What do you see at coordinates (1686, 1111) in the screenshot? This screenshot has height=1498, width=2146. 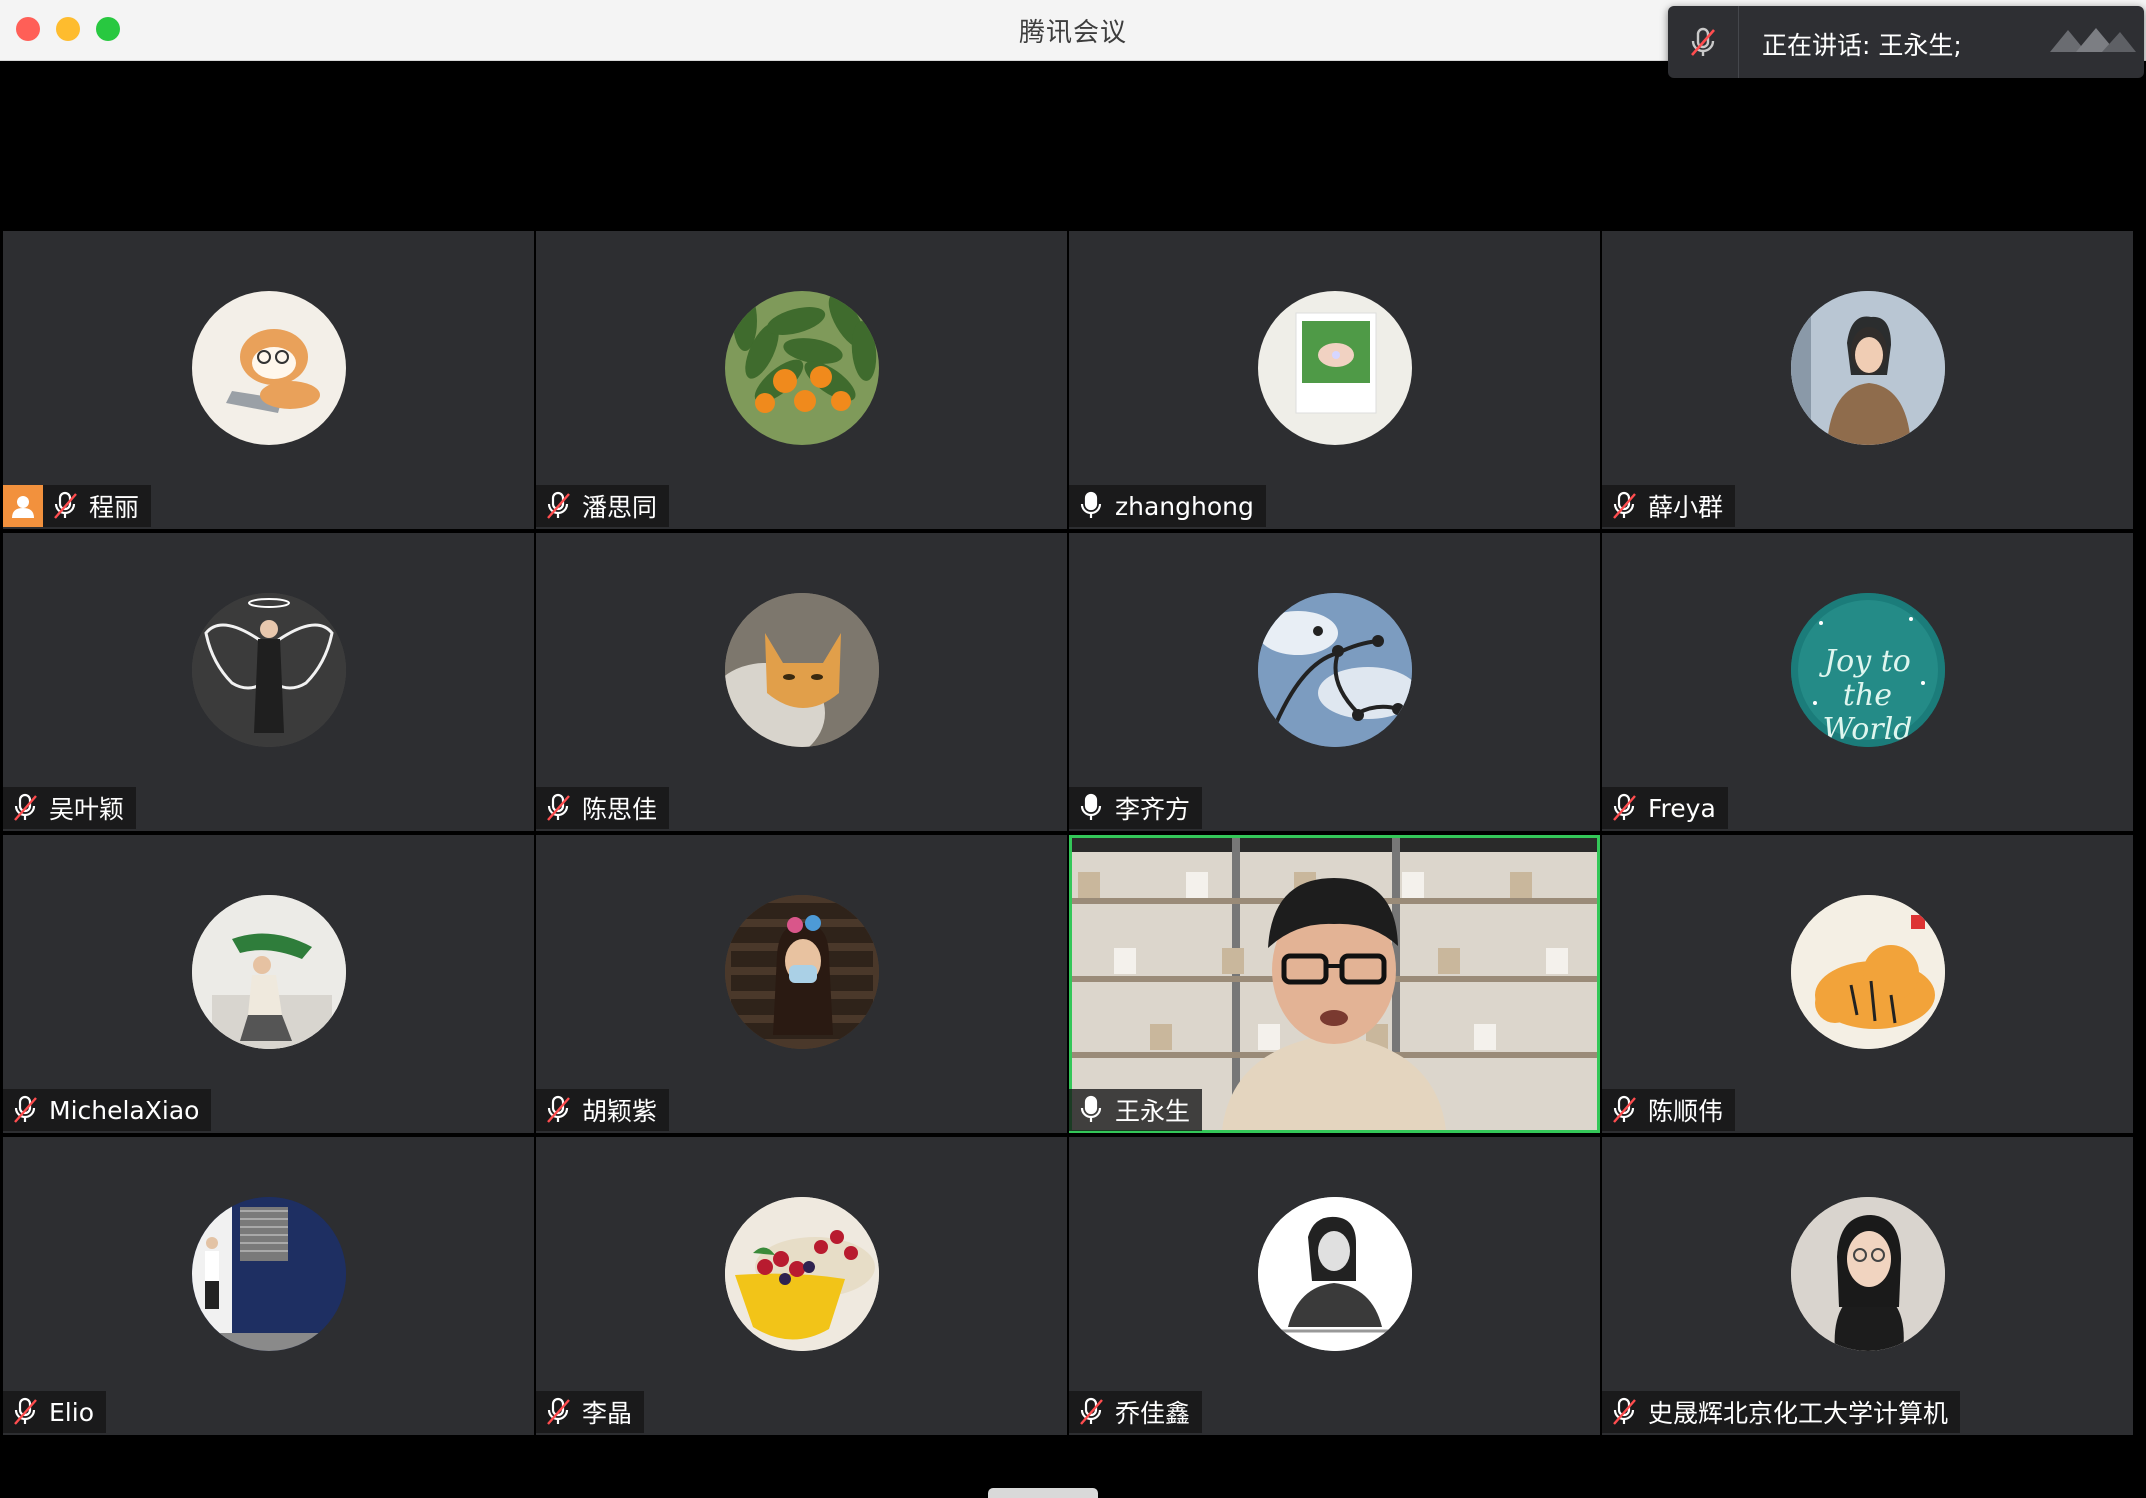 I see `participant-name: 陈顺伟` at bounding box center [1686, 1111].